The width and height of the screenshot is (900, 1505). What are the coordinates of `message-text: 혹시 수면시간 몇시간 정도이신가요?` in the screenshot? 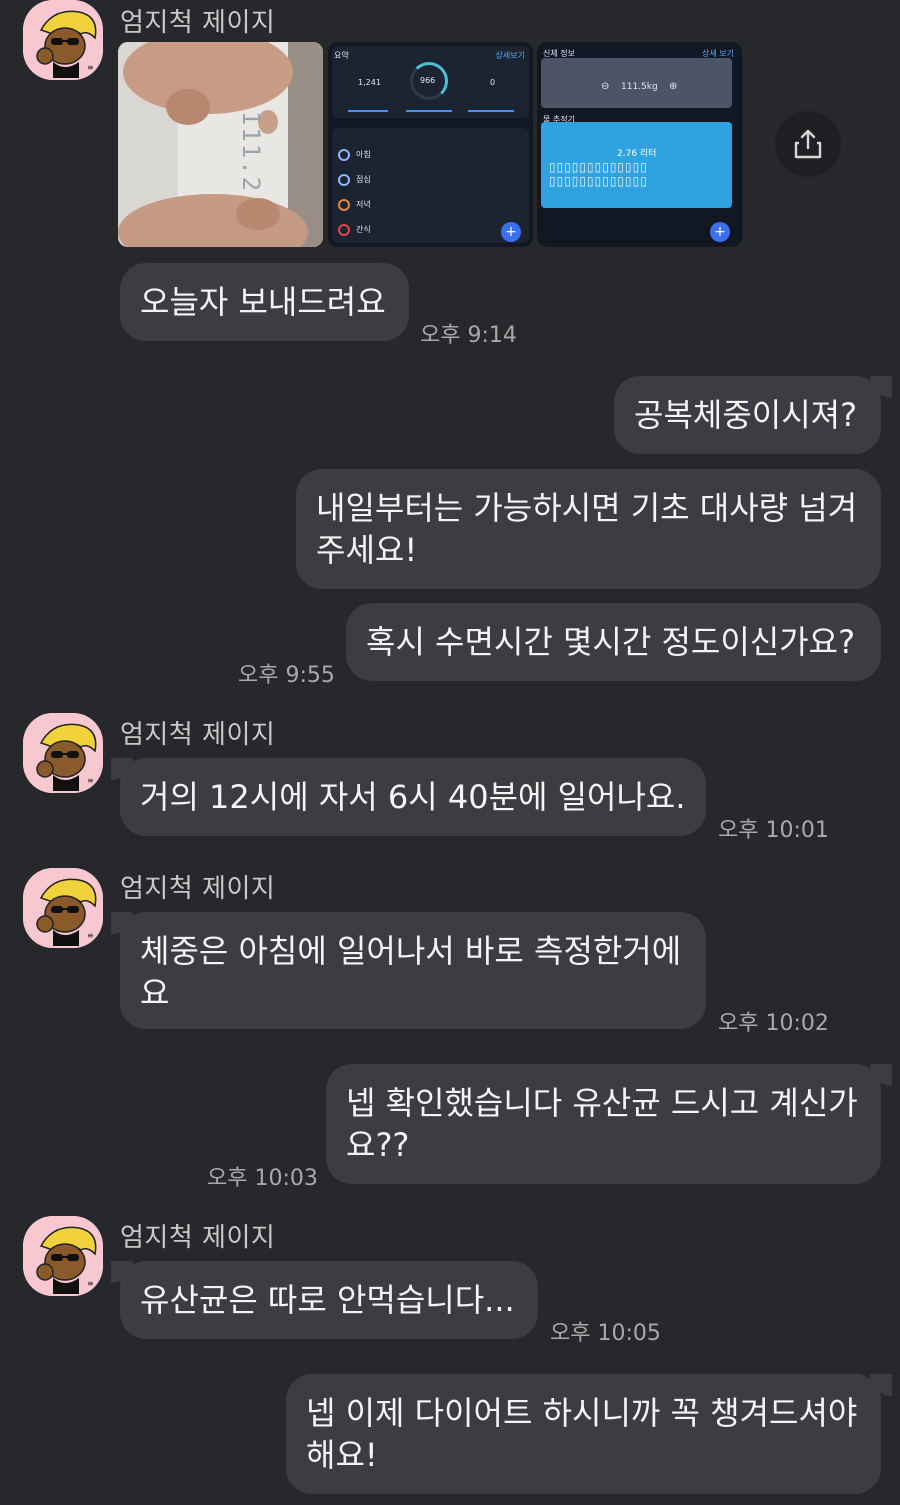 It's located at (611, 642).